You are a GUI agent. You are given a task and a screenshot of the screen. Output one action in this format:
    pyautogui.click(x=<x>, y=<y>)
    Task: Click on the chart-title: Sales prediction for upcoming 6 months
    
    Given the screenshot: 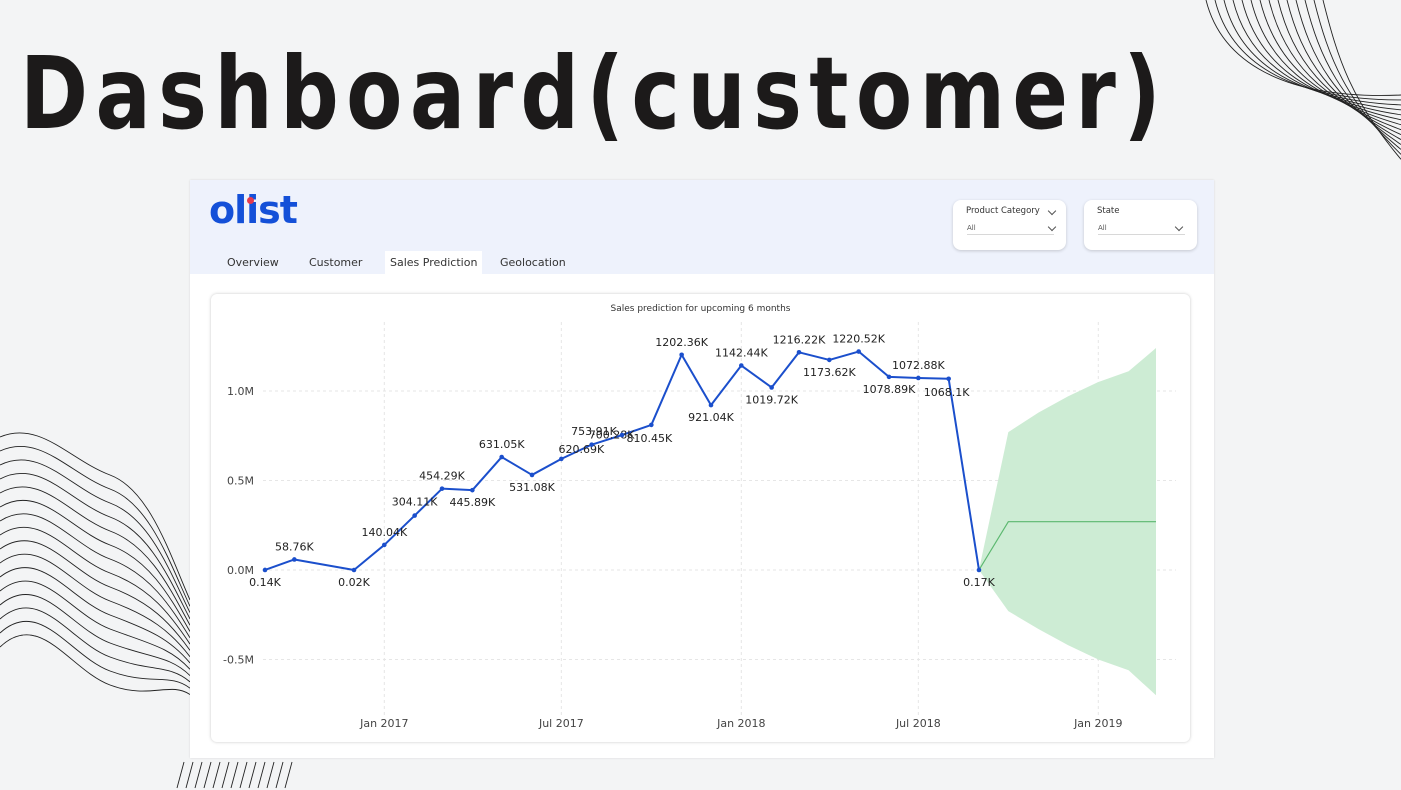 What is the action you would take?
    pyautogui.click(x=701, y=309)
    